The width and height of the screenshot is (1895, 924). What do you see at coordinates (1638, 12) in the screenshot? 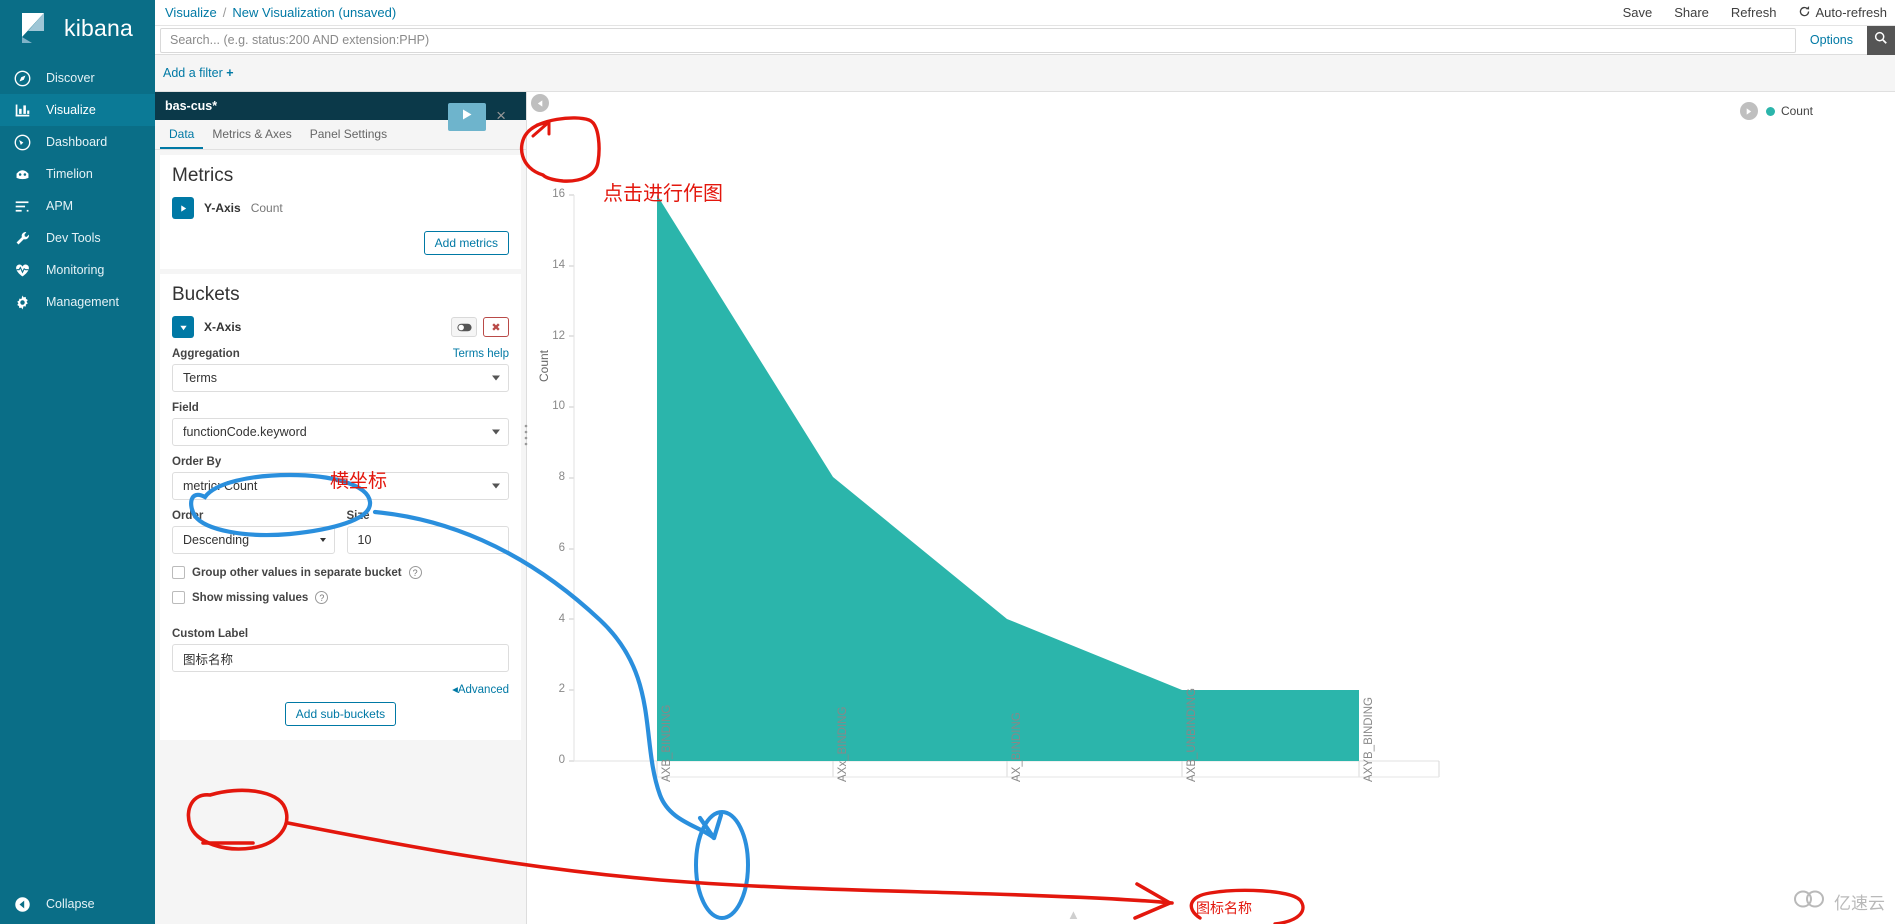
I see `save-button: Save` at bounding box center [1638, 12].